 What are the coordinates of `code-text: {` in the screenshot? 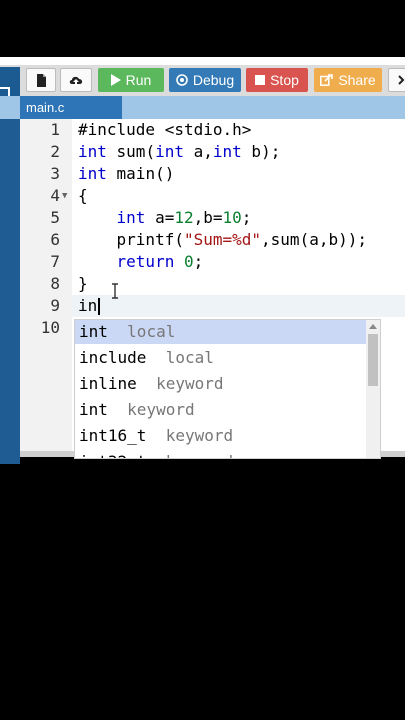 It's located at (83, 195).